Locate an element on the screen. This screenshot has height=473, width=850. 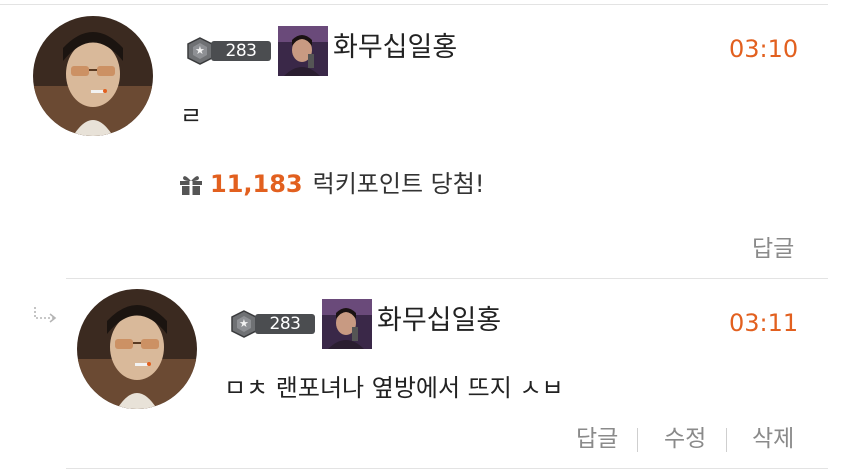
lucky-point-notice: 11,183 럭키포인트 당첨! is located at coordinates (331, 184).